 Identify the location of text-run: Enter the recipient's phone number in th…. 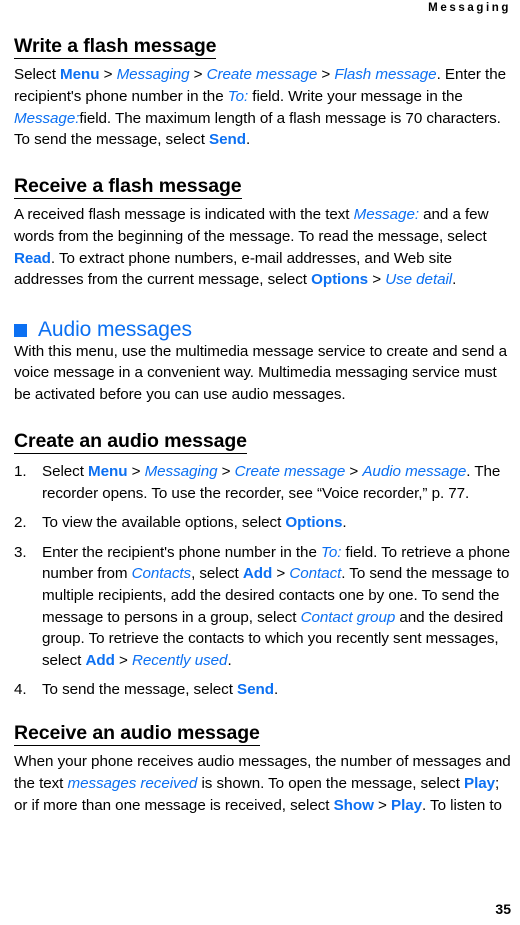
(181, 552).